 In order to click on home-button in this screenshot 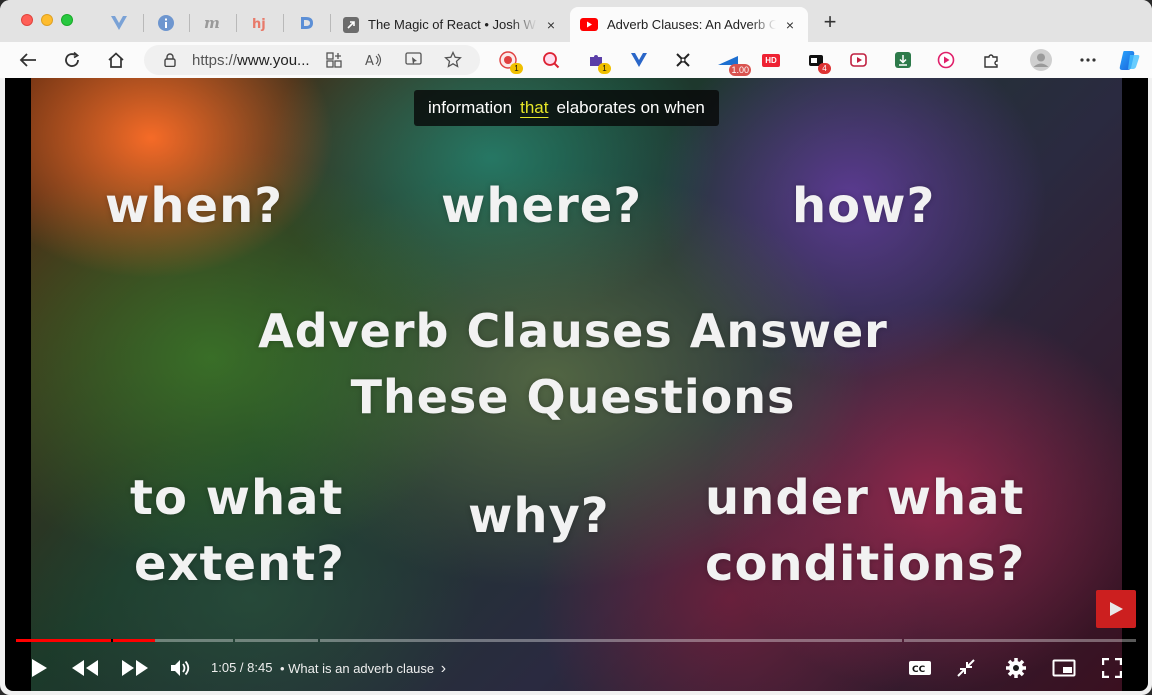, I will do `click(116, 60)`.